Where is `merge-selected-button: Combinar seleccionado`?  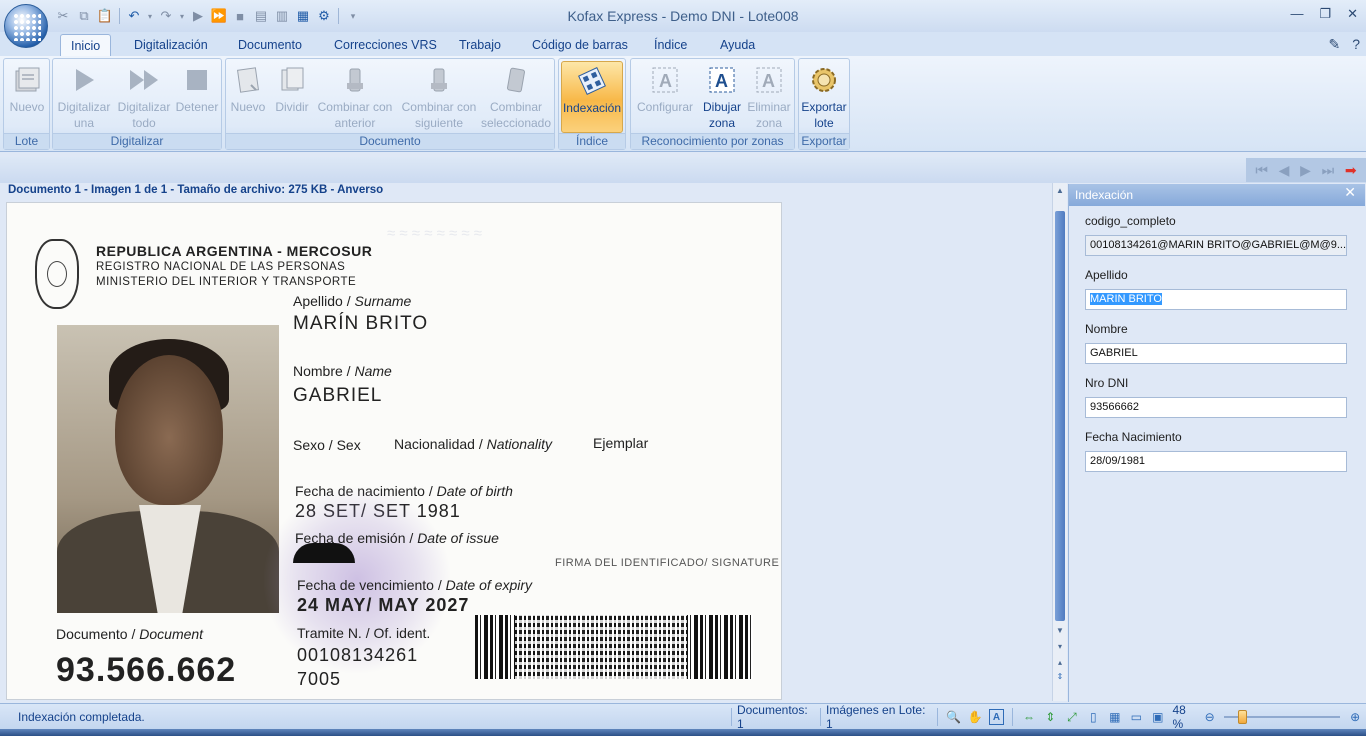
merge-selected-button: Combinar seleccionado is located at coordinates (516, 97).